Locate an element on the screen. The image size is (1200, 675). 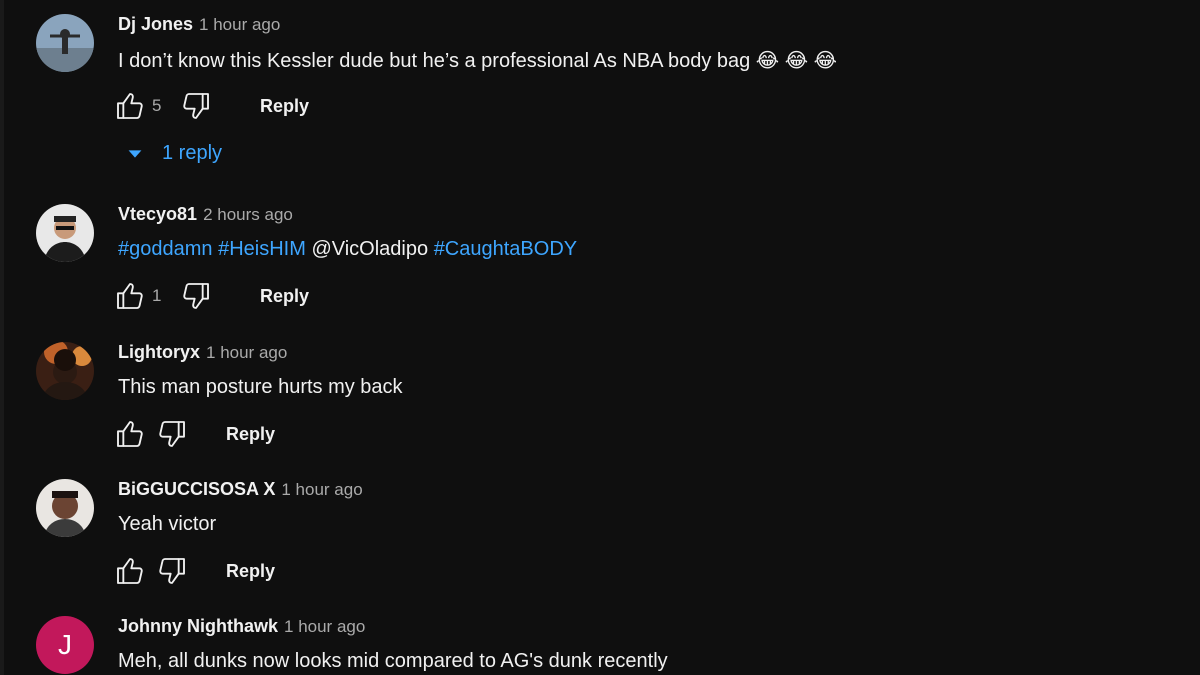
hashtag-link: #HeisHIM is located at coordinates (262, 249).